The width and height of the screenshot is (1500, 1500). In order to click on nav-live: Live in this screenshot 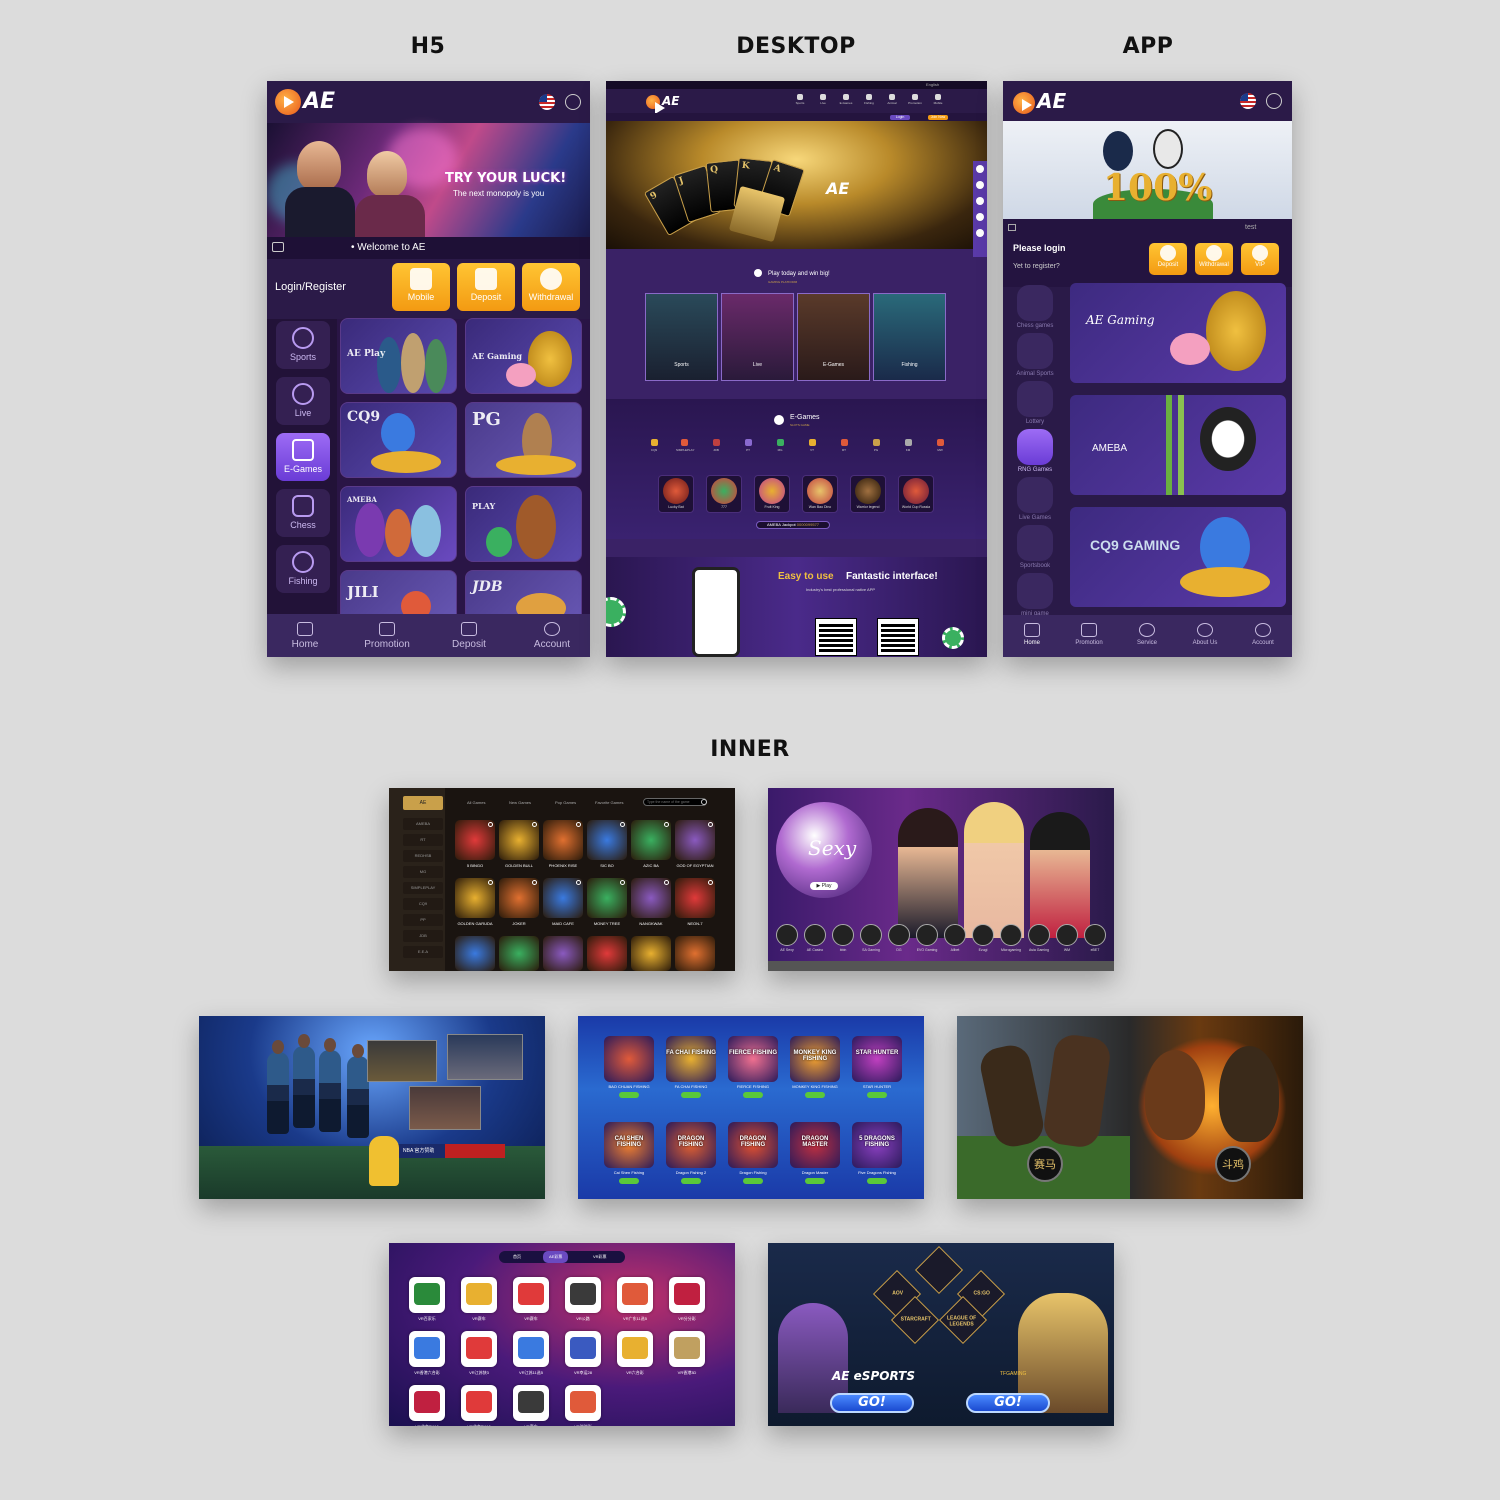, I will do `click(823, 99)`.